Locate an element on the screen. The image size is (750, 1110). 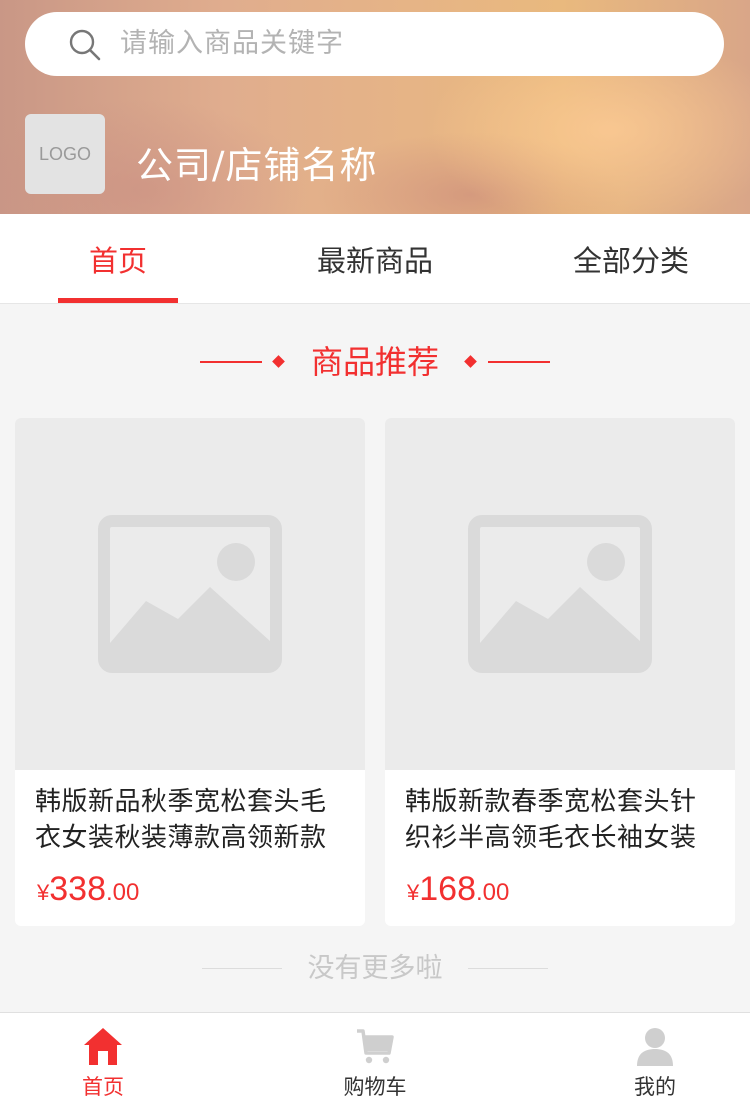
section-header: 商品推荐 is located at coordinates (375, 362).